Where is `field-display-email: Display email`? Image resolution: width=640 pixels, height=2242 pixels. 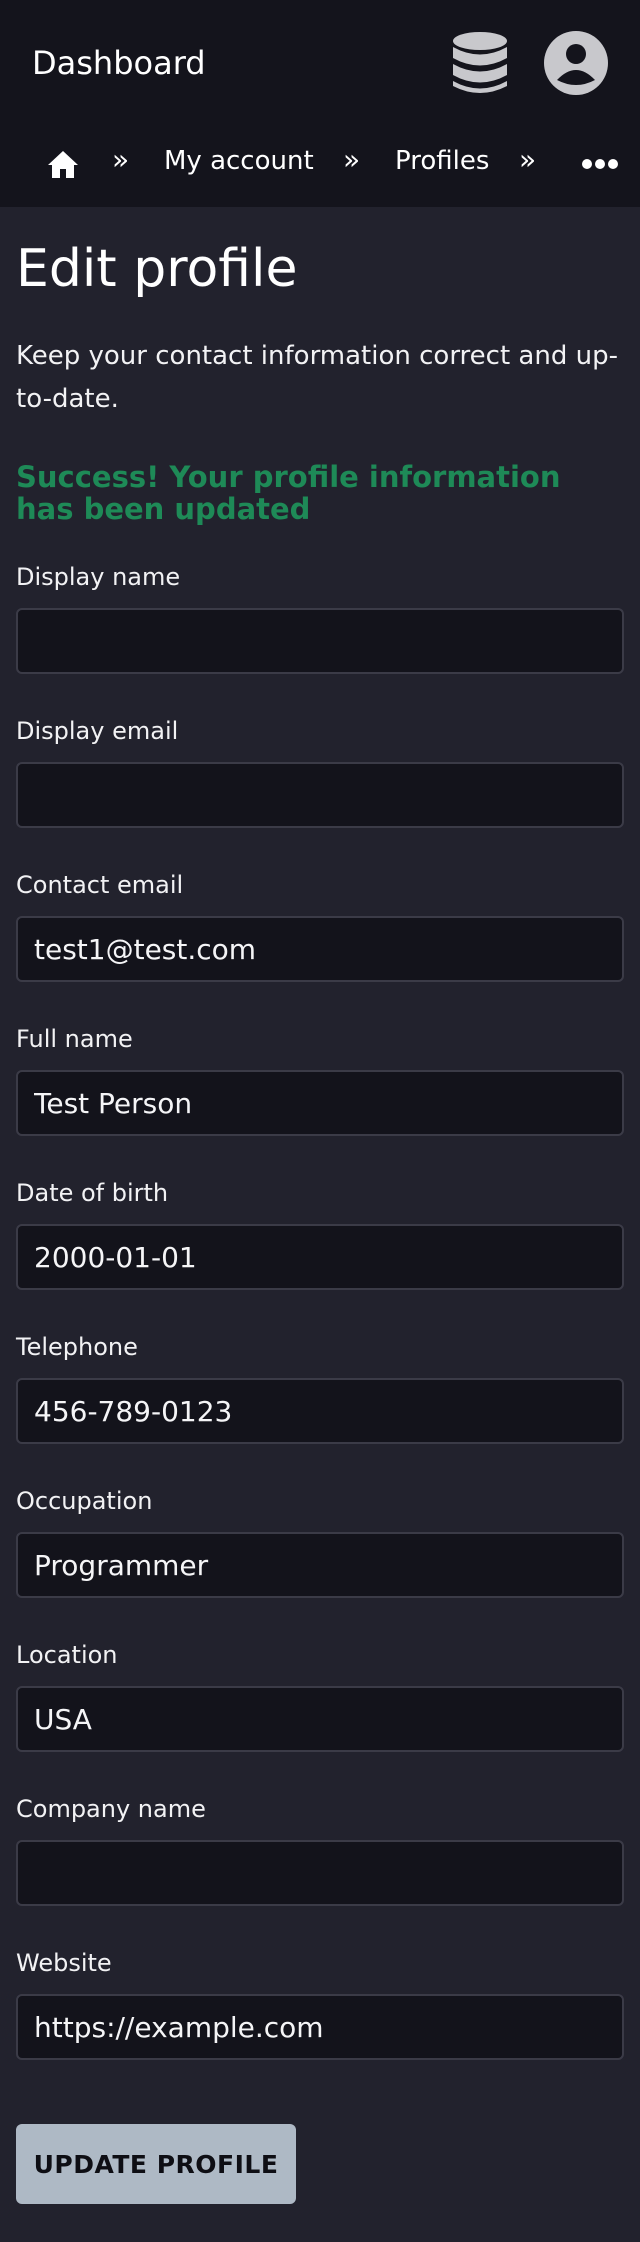 field-display-email: Display email is located at coordinates (320, 772).